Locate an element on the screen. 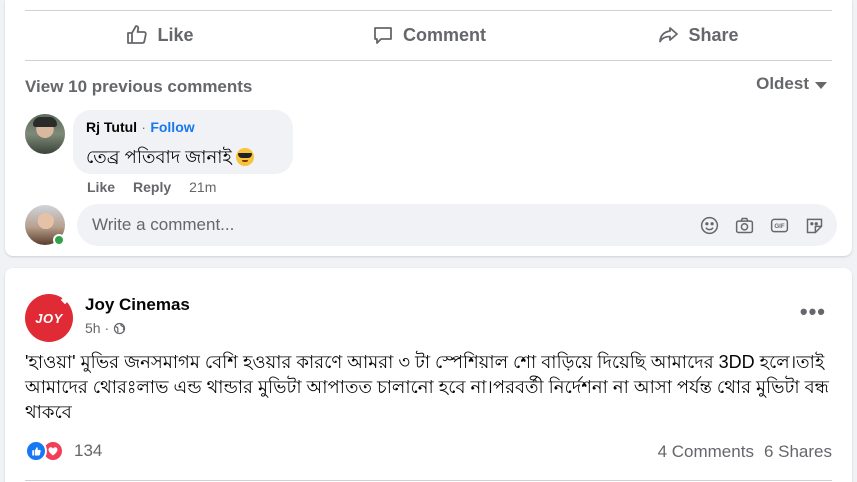  composer-tools: GIF is located at coordinates (768, 225).